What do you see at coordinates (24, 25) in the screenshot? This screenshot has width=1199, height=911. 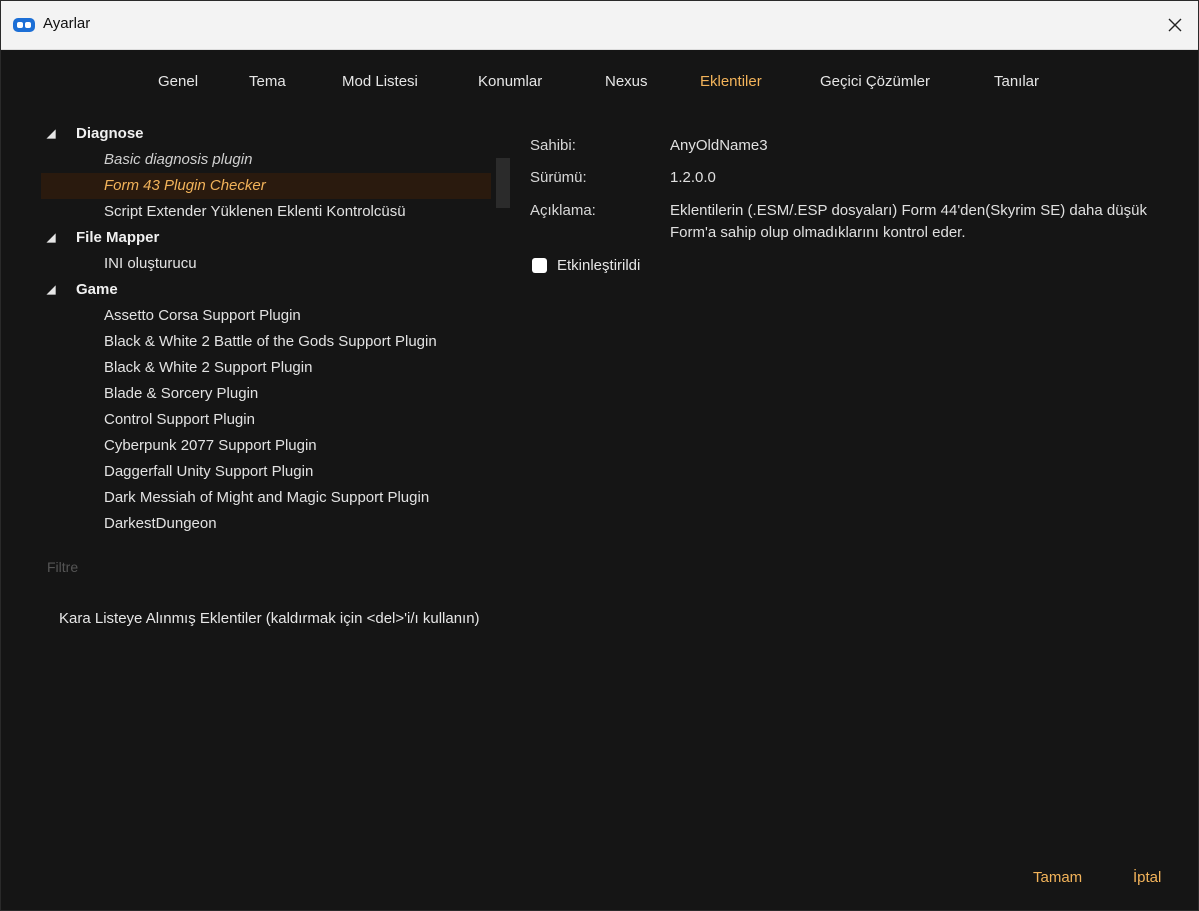 I see `app-logo-icon` at bounding box center [24, 25].